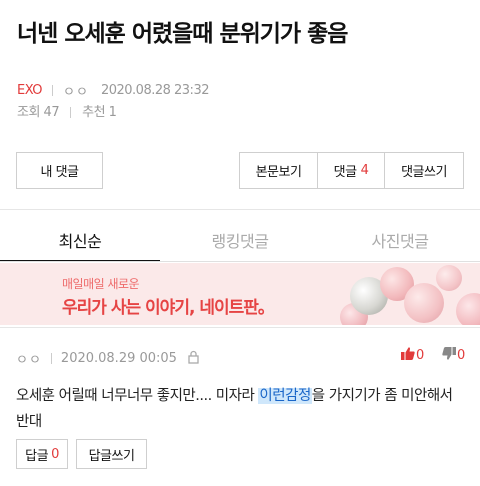  What do you see at coordinates (168, 308) in the screenshot?
I see `banner-big-text: 우리가 사는 이야기, 네이트판。` at bounding box center [168, 308].